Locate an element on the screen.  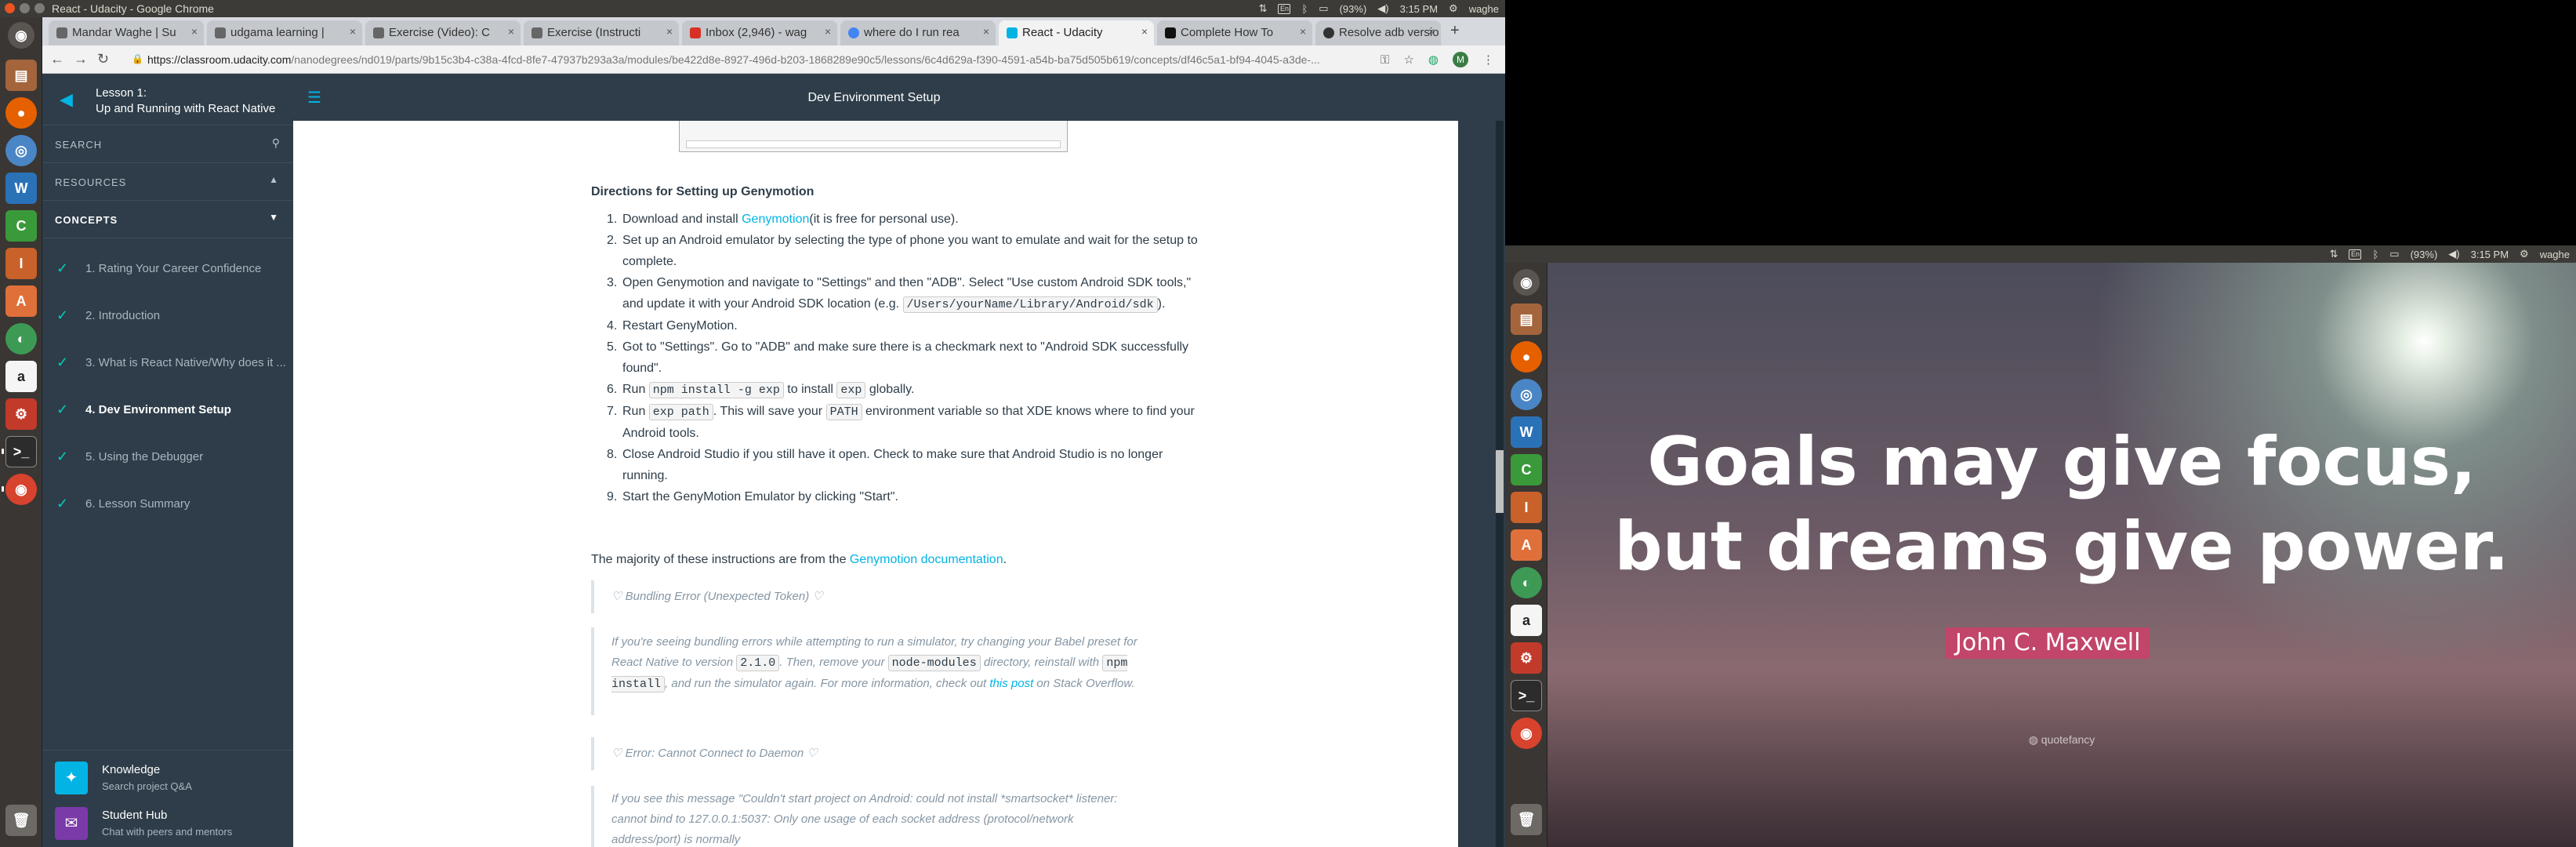
concept-item: ✓ 1. Rating Your Career Confidence is located at coordinates (167, 269).